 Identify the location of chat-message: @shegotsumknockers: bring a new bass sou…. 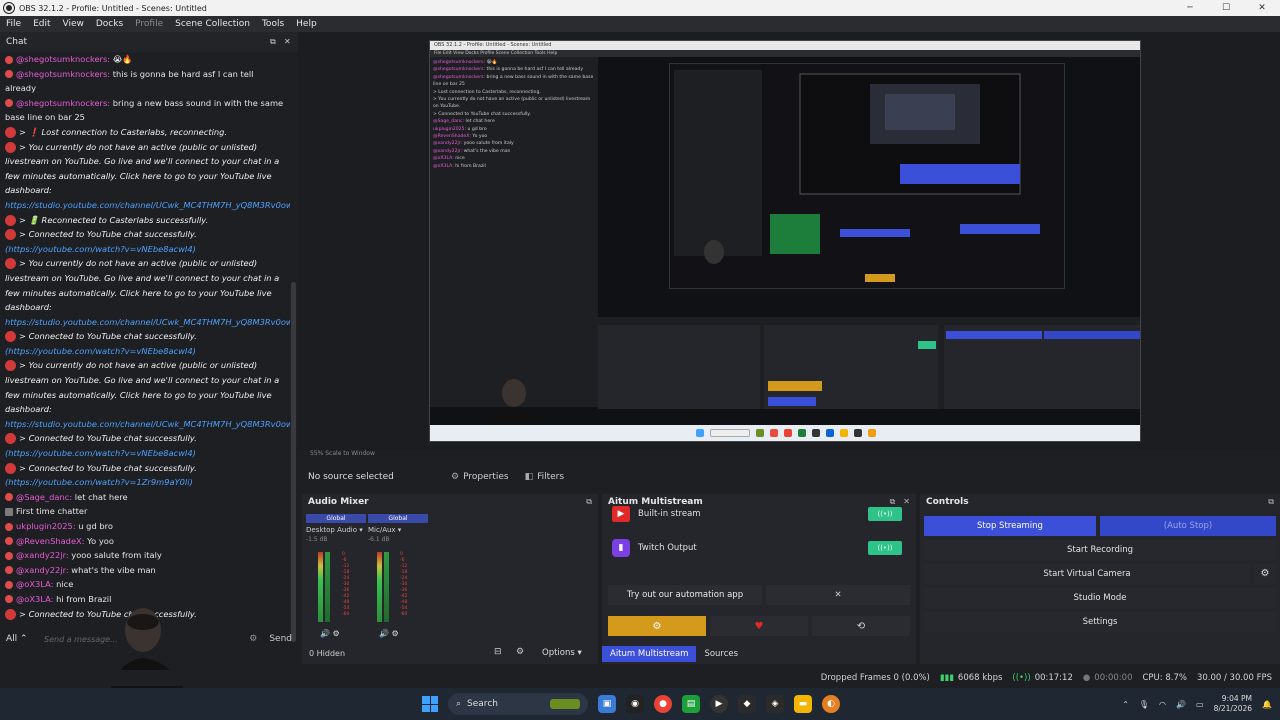
(145, 110).